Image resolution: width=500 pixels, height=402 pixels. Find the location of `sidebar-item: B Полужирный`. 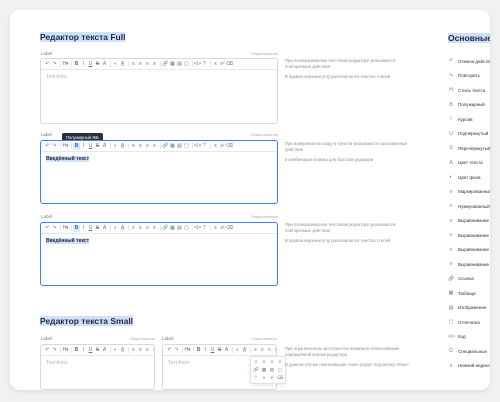

sidebar-item: B Полужирный is located at coordinates (466, 105).